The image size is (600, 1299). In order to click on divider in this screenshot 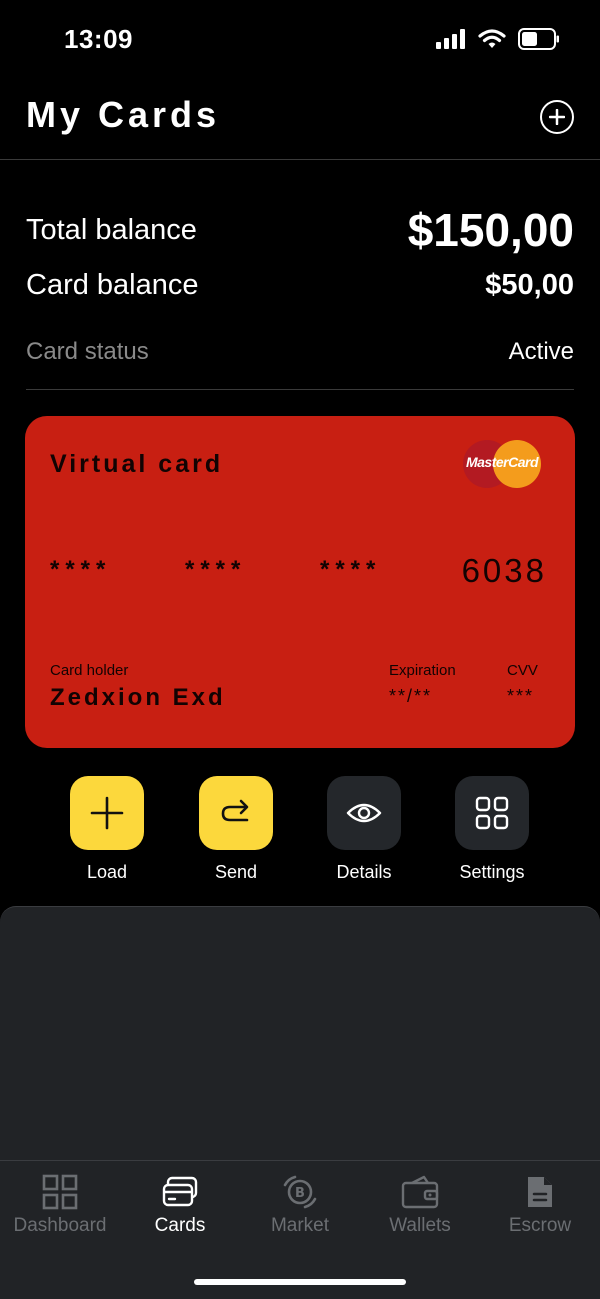, I will do `click(300, 389)`.